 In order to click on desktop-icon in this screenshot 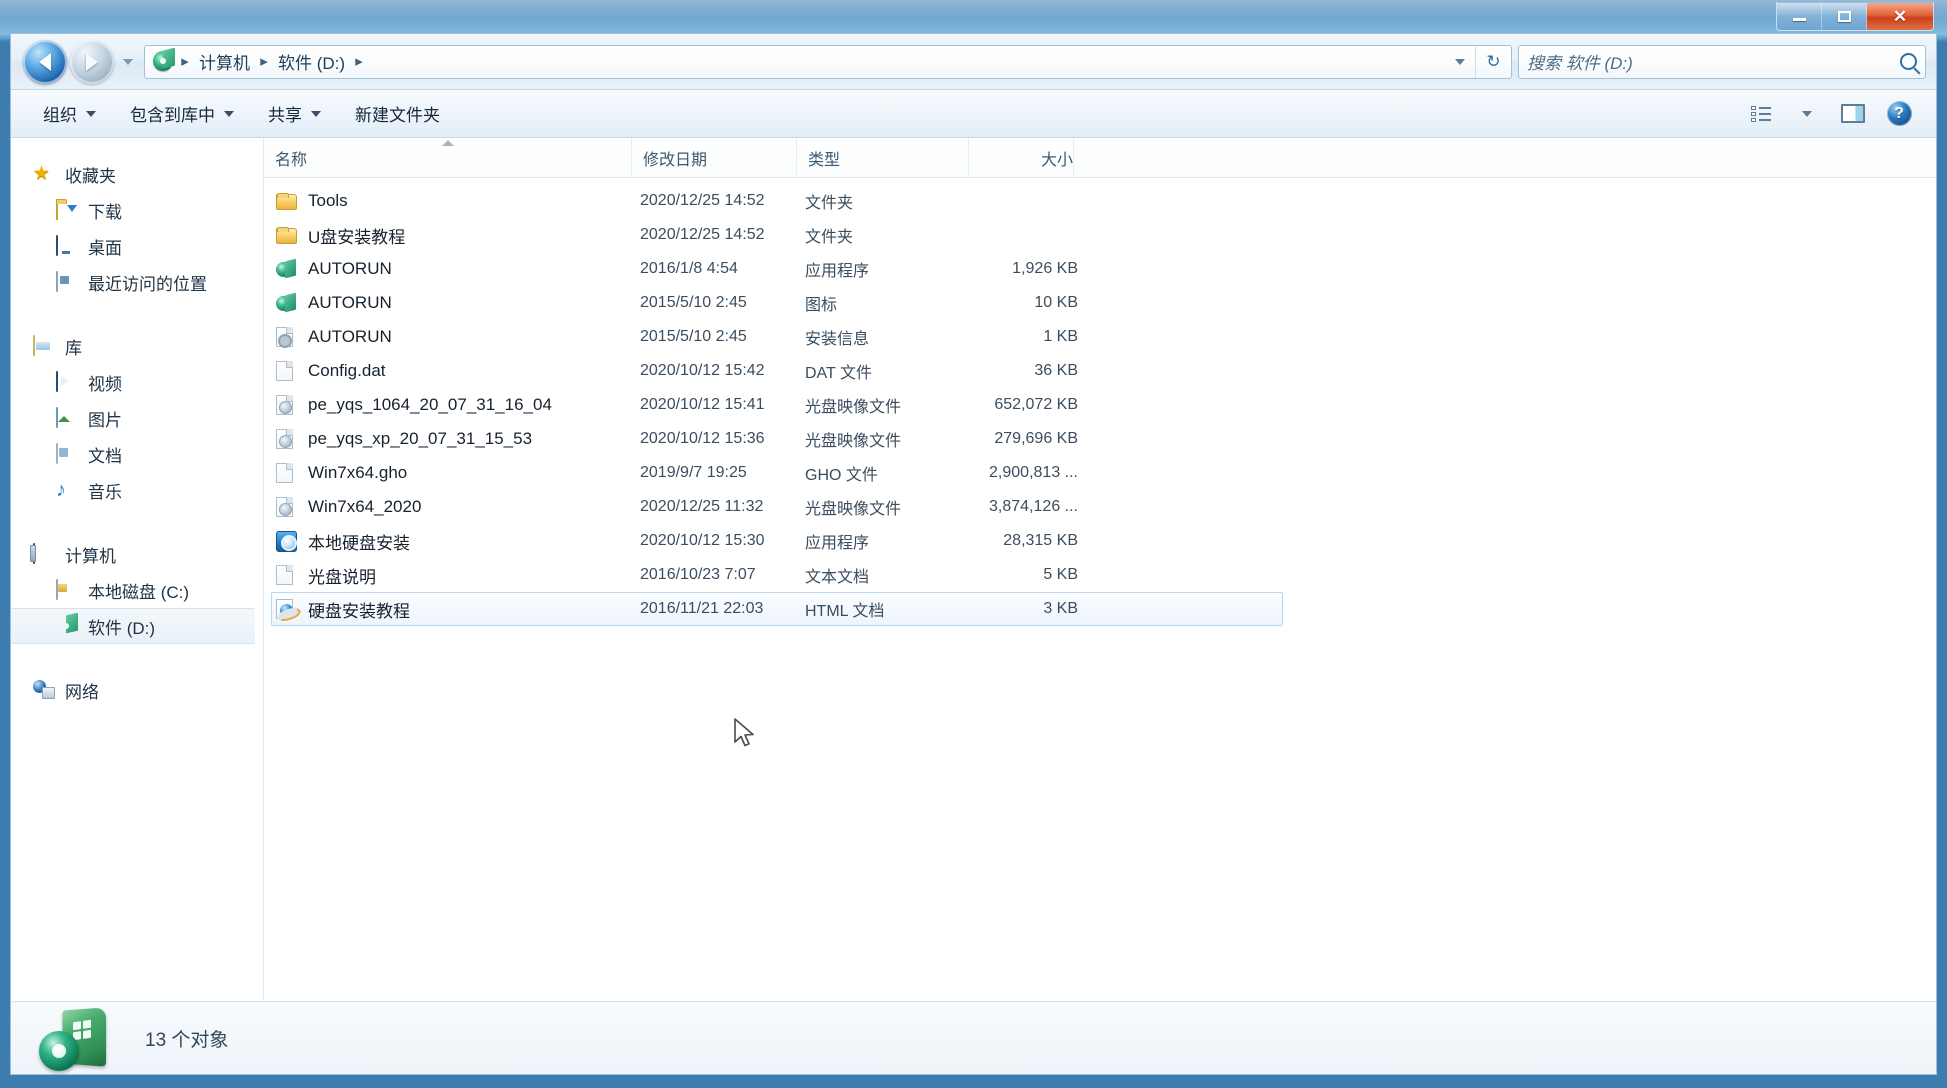, I will do `click(67, 245)`.